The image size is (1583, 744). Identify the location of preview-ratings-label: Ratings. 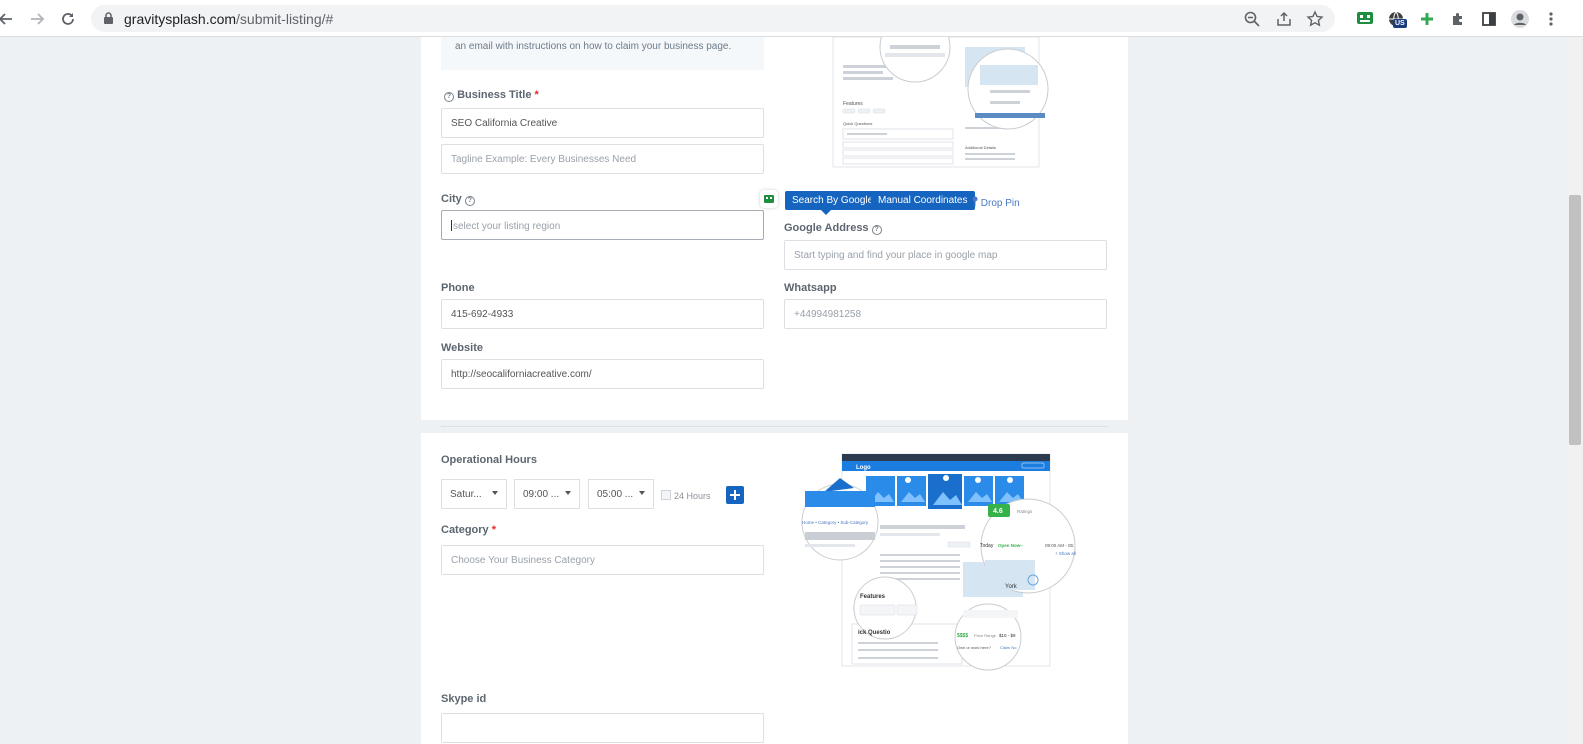
(1025, 511).